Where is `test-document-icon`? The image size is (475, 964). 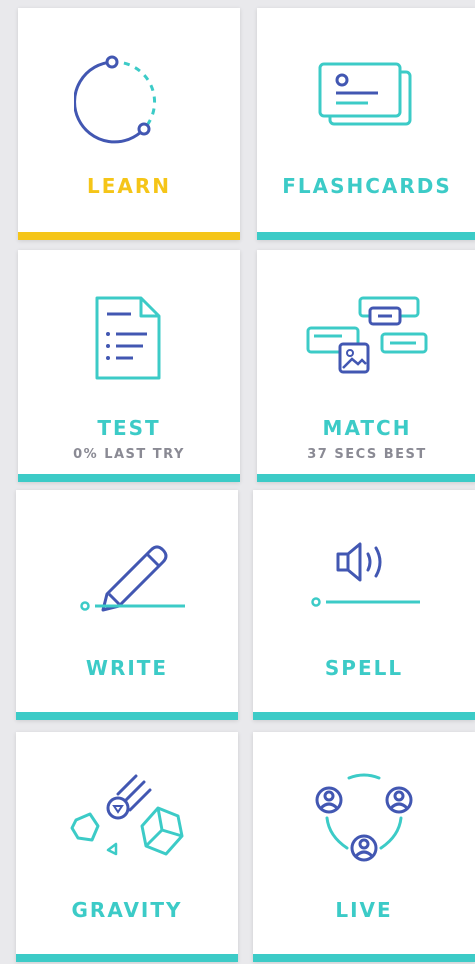 test-document-icon is located at coordinates (128, 338).